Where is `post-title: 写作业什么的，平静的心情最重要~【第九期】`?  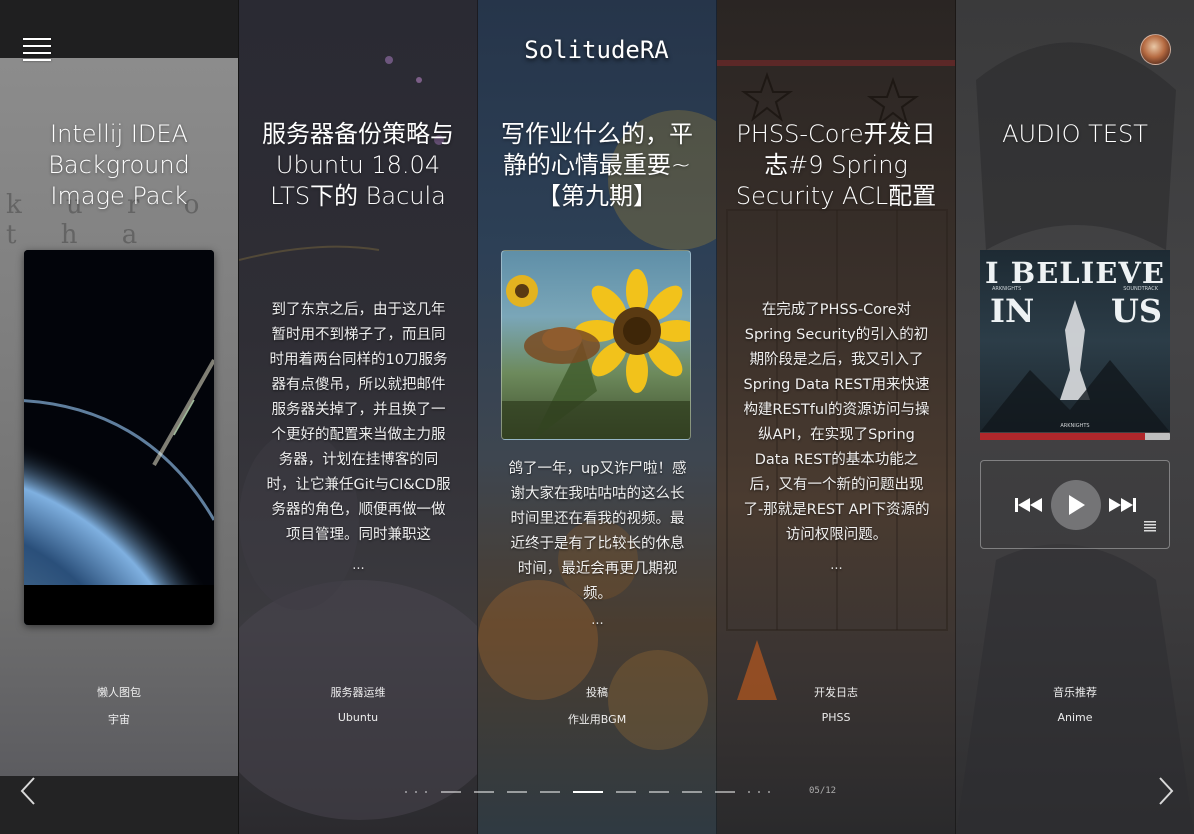 post-title: 写作业什么的，平静的心情最重要~【第九期】 is located at coordinates (597, 165).